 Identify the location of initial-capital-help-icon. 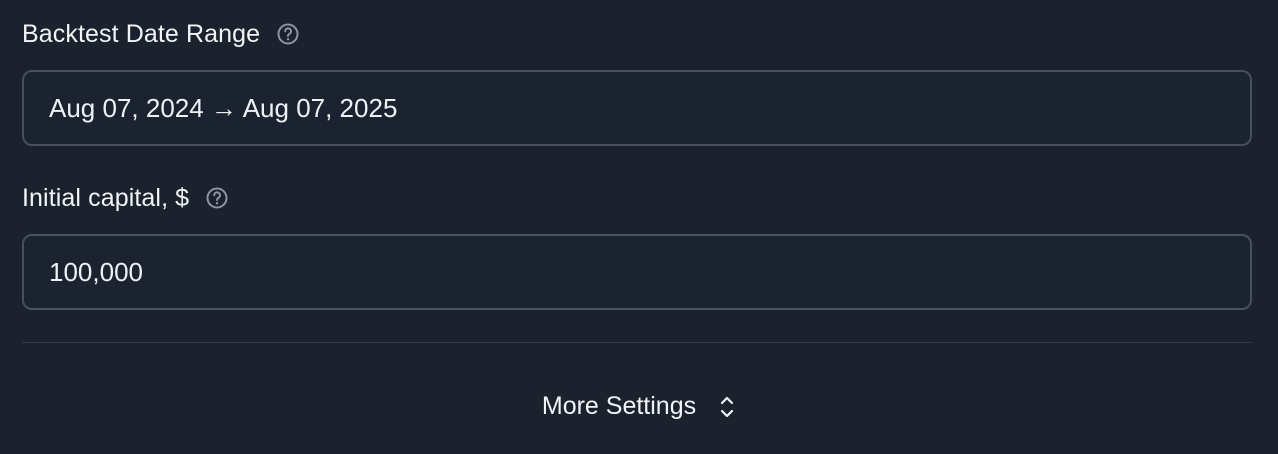
(217, 198).